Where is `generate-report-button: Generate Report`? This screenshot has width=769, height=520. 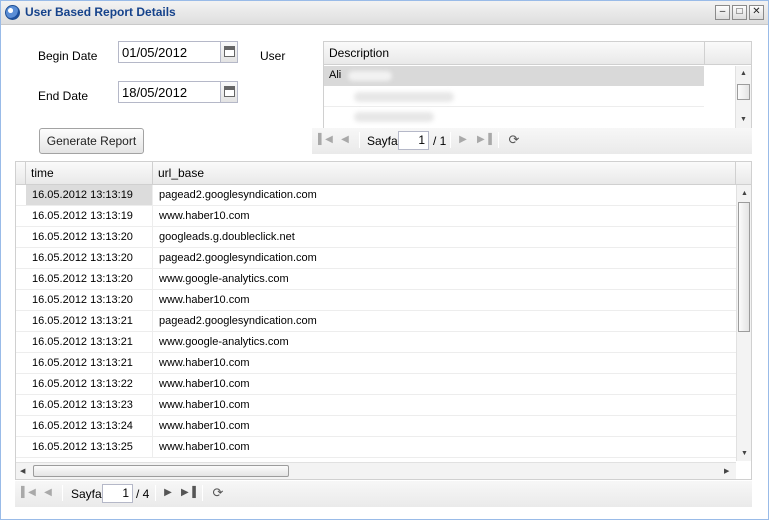
generate-report-button: Generate Report is located at coordinates (91, 141).